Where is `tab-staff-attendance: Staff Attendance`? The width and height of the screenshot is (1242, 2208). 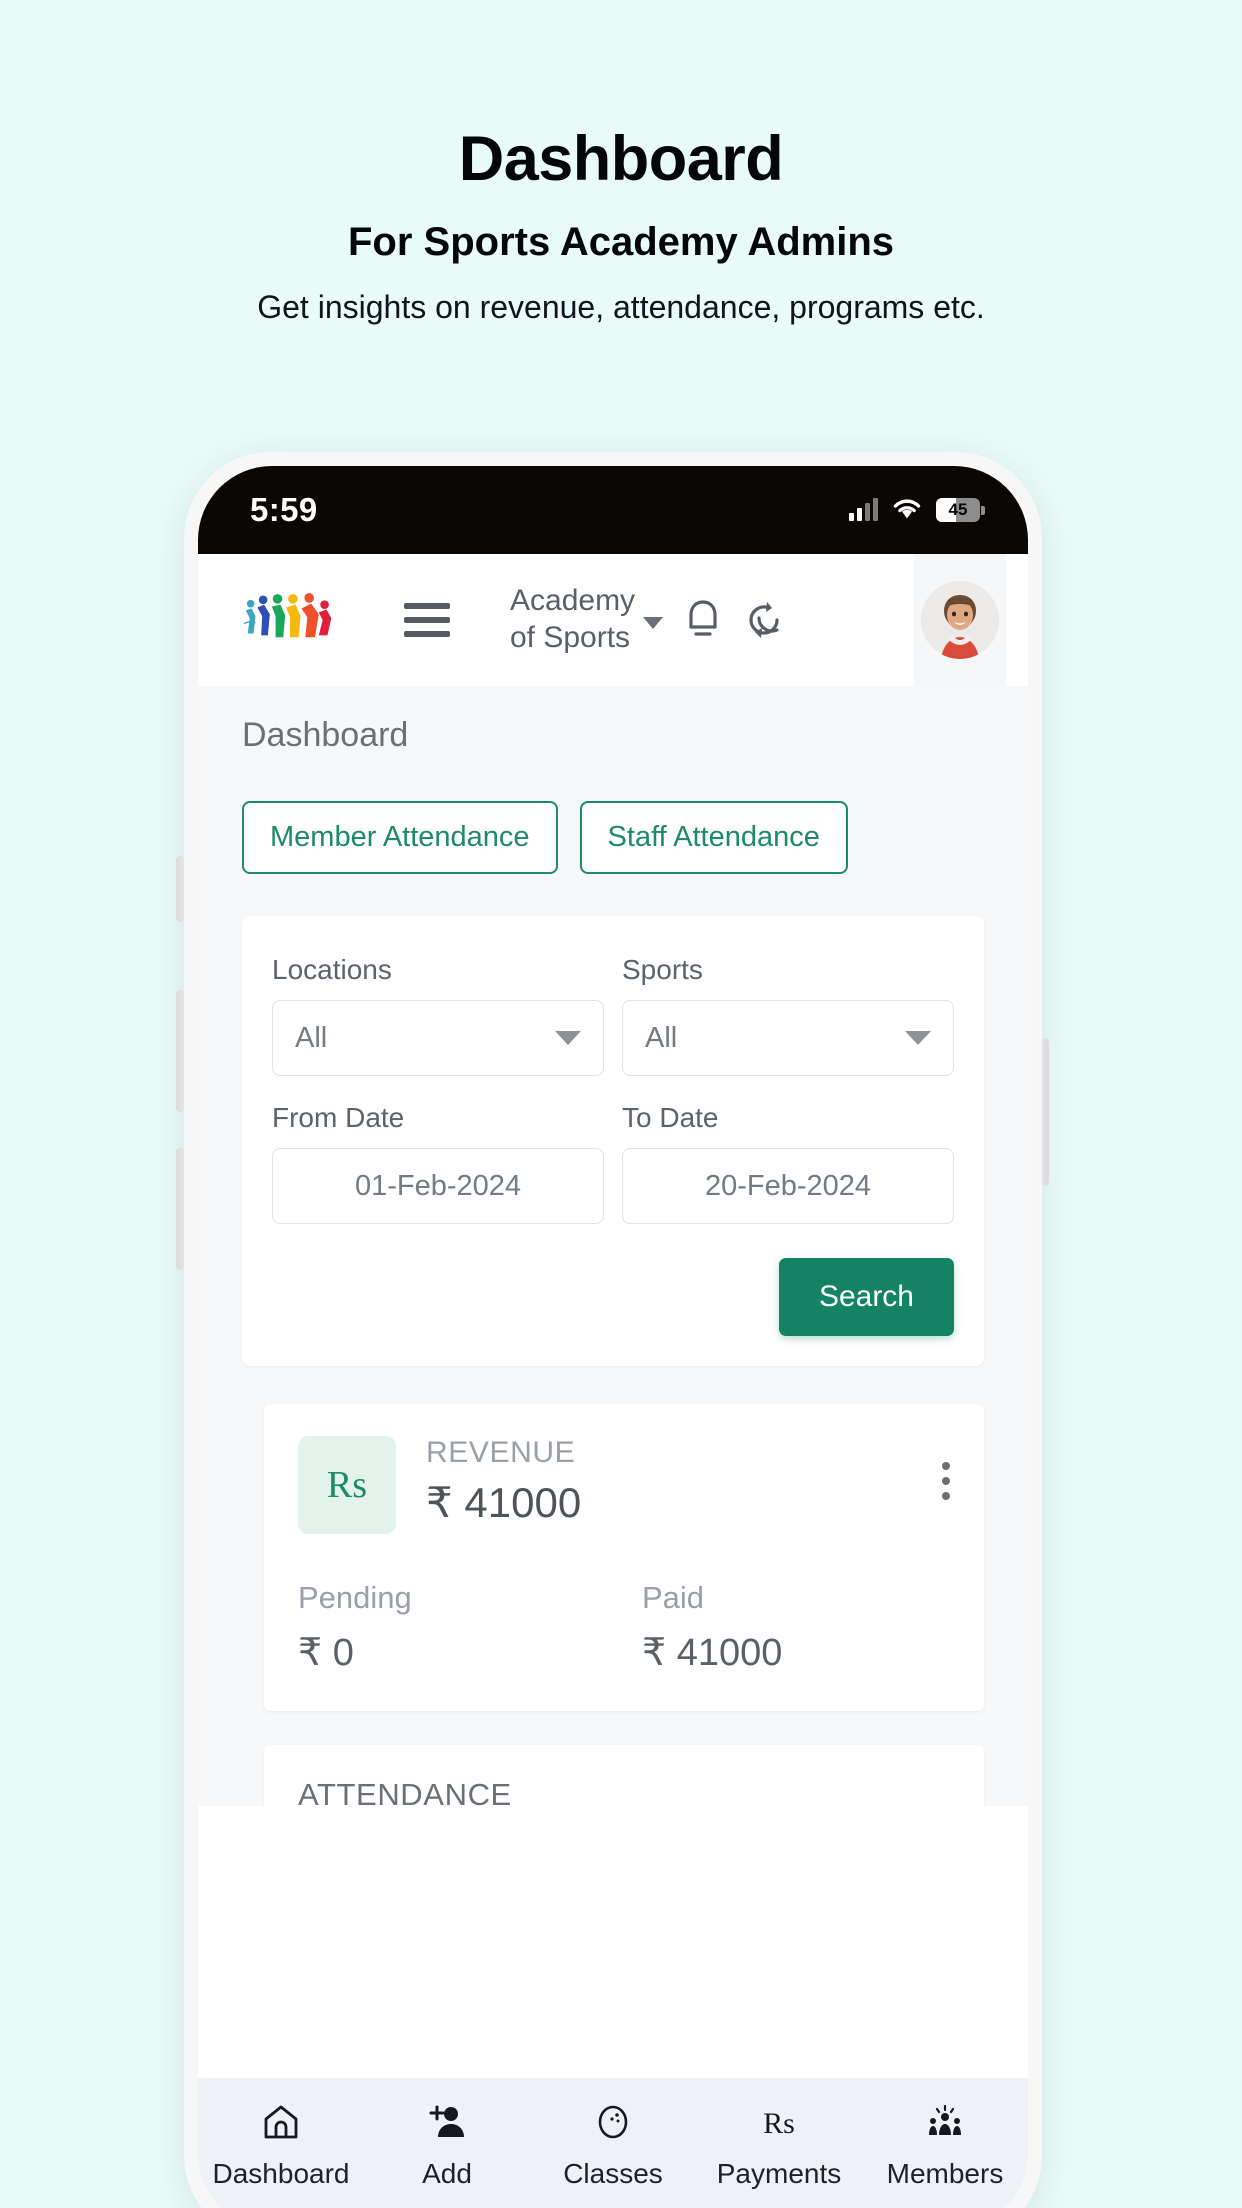
tab-staff-attendance: Staff Attendance is located at coordinates (713, 837).